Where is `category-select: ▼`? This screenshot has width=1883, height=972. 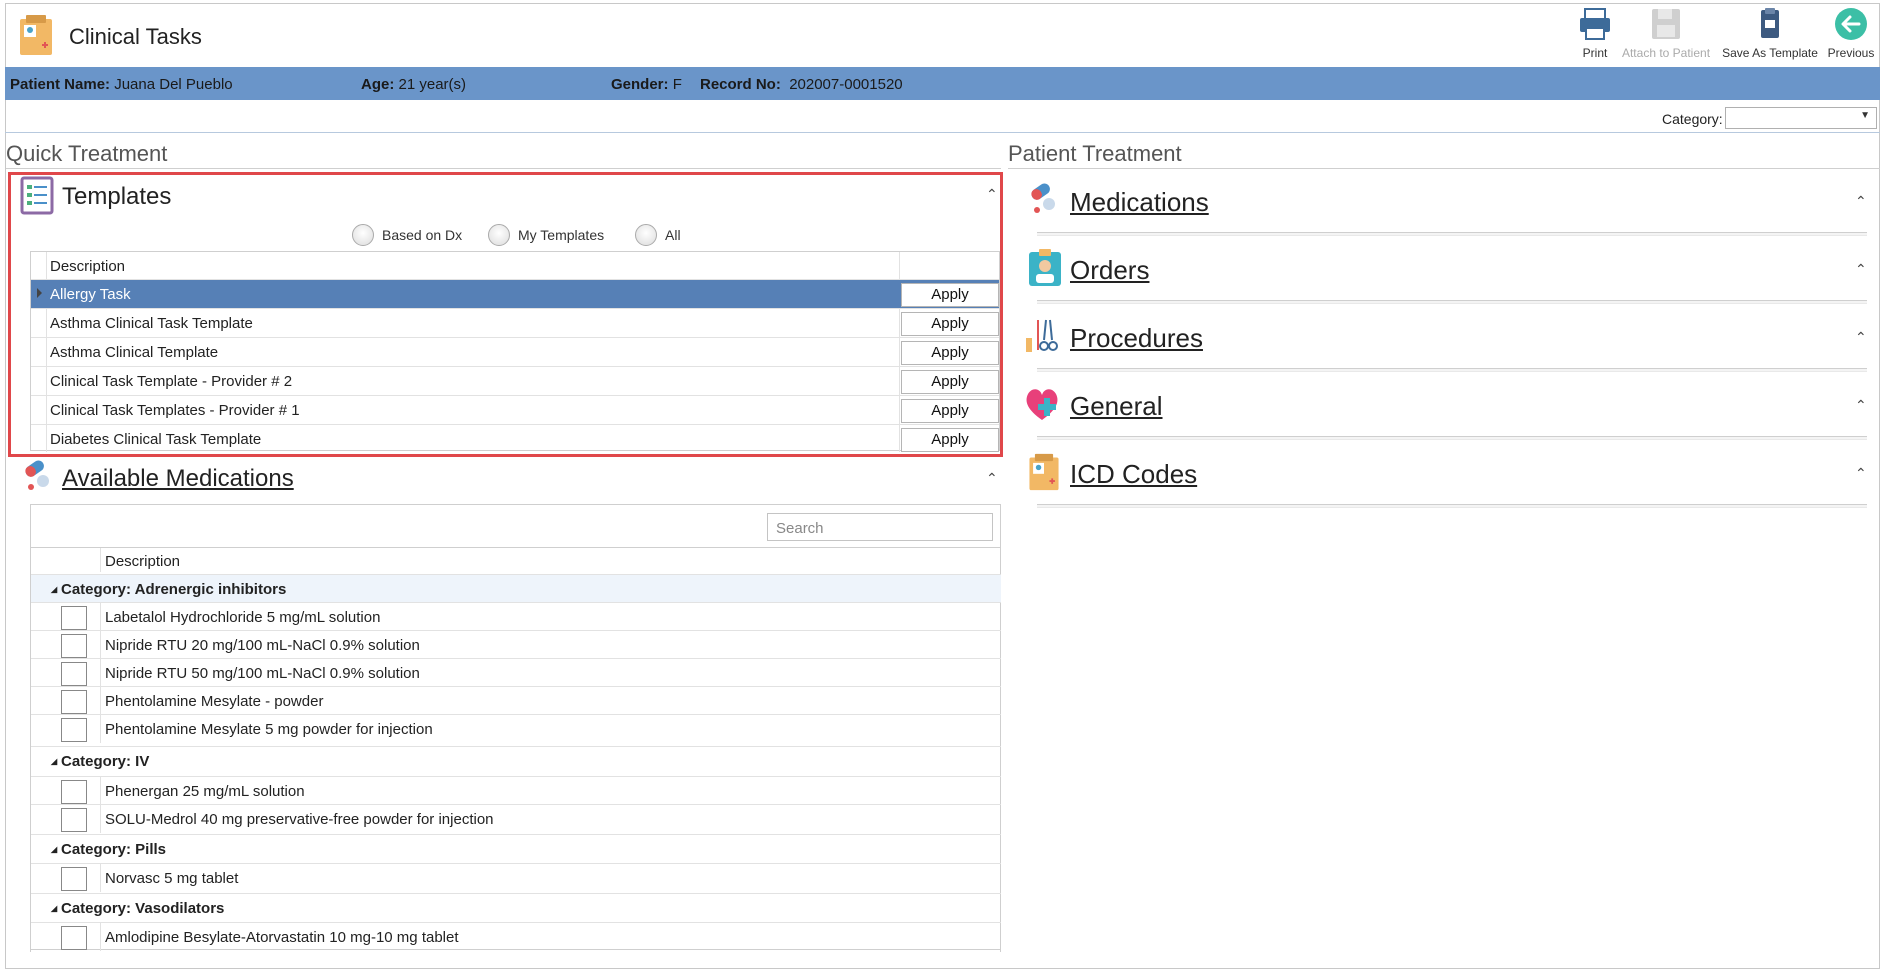 category-select: ▼ is located at coordinates (1801, 118).